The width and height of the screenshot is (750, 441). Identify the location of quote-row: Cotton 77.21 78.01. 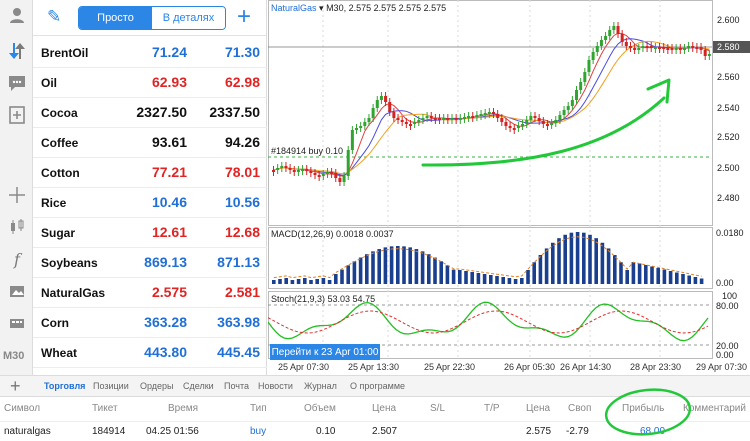
(150, 173).